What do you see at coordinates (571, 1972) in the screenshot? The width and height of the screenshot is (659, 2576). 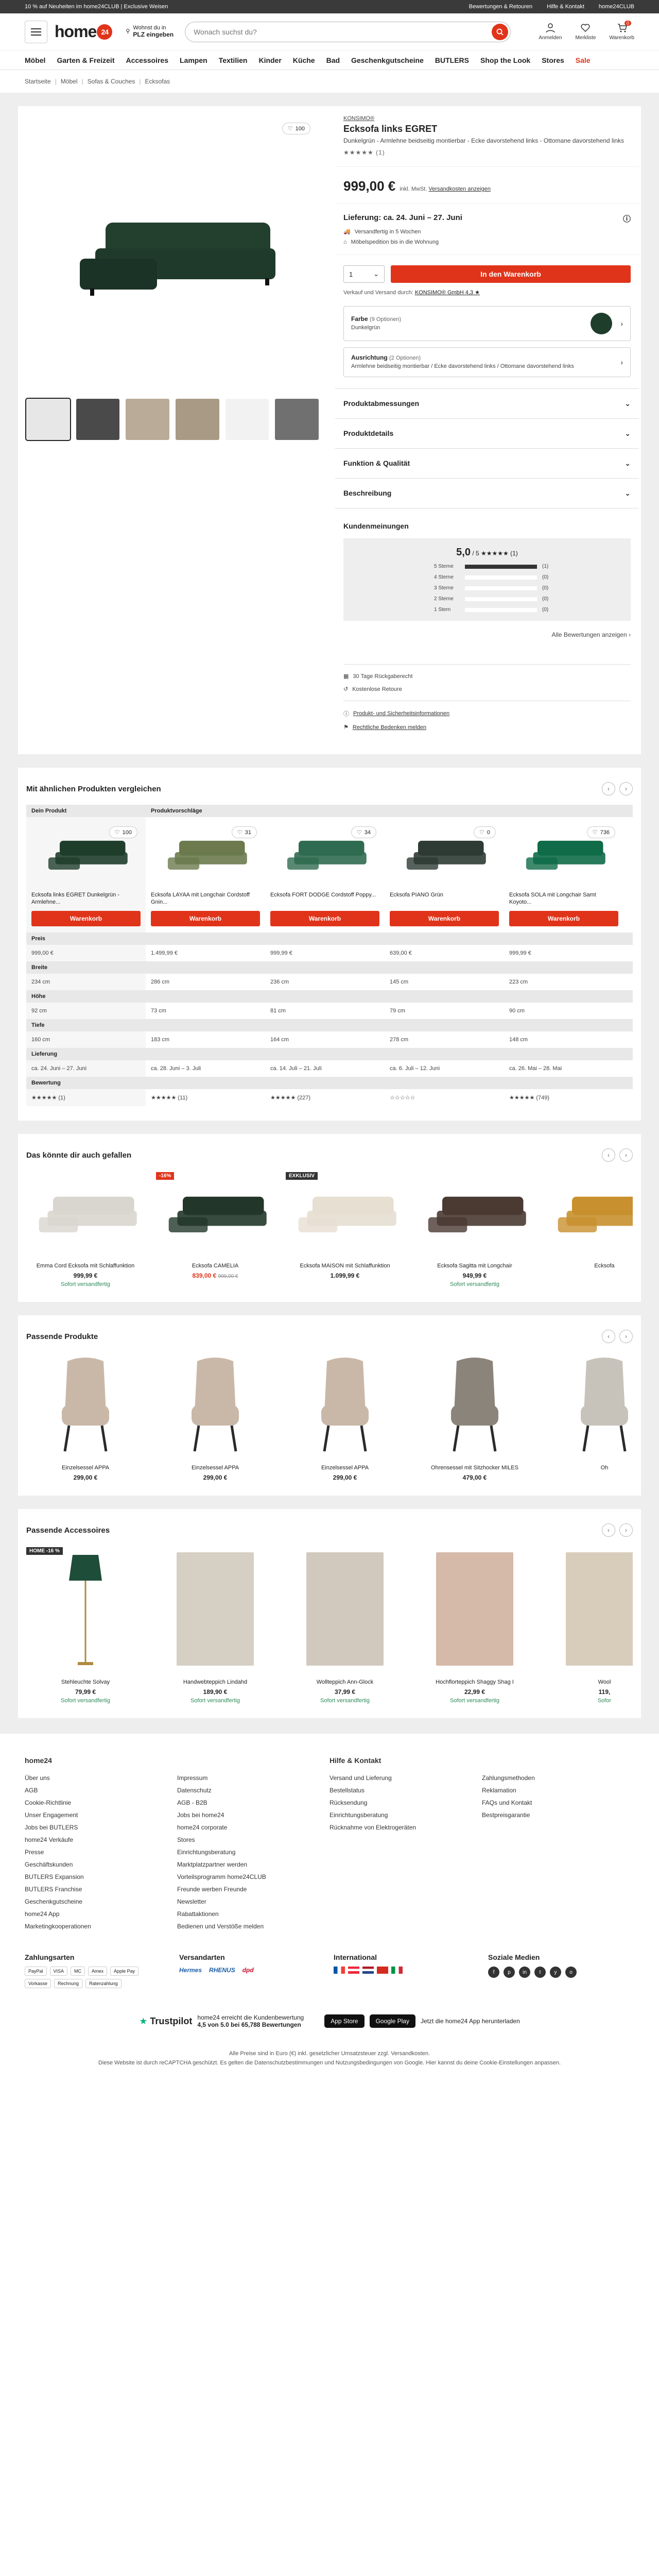 I see `social-icon: o` at bounding box center [571, 1972].